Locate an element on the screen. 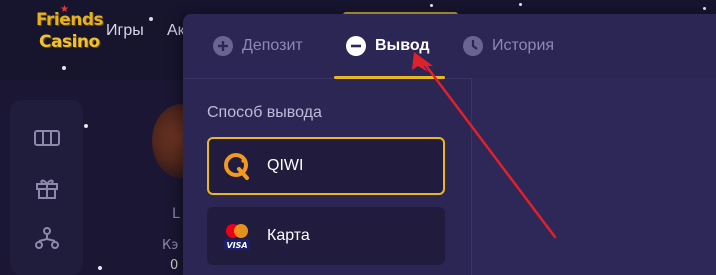  annotation-arrow is located at coordinates (484, 145).